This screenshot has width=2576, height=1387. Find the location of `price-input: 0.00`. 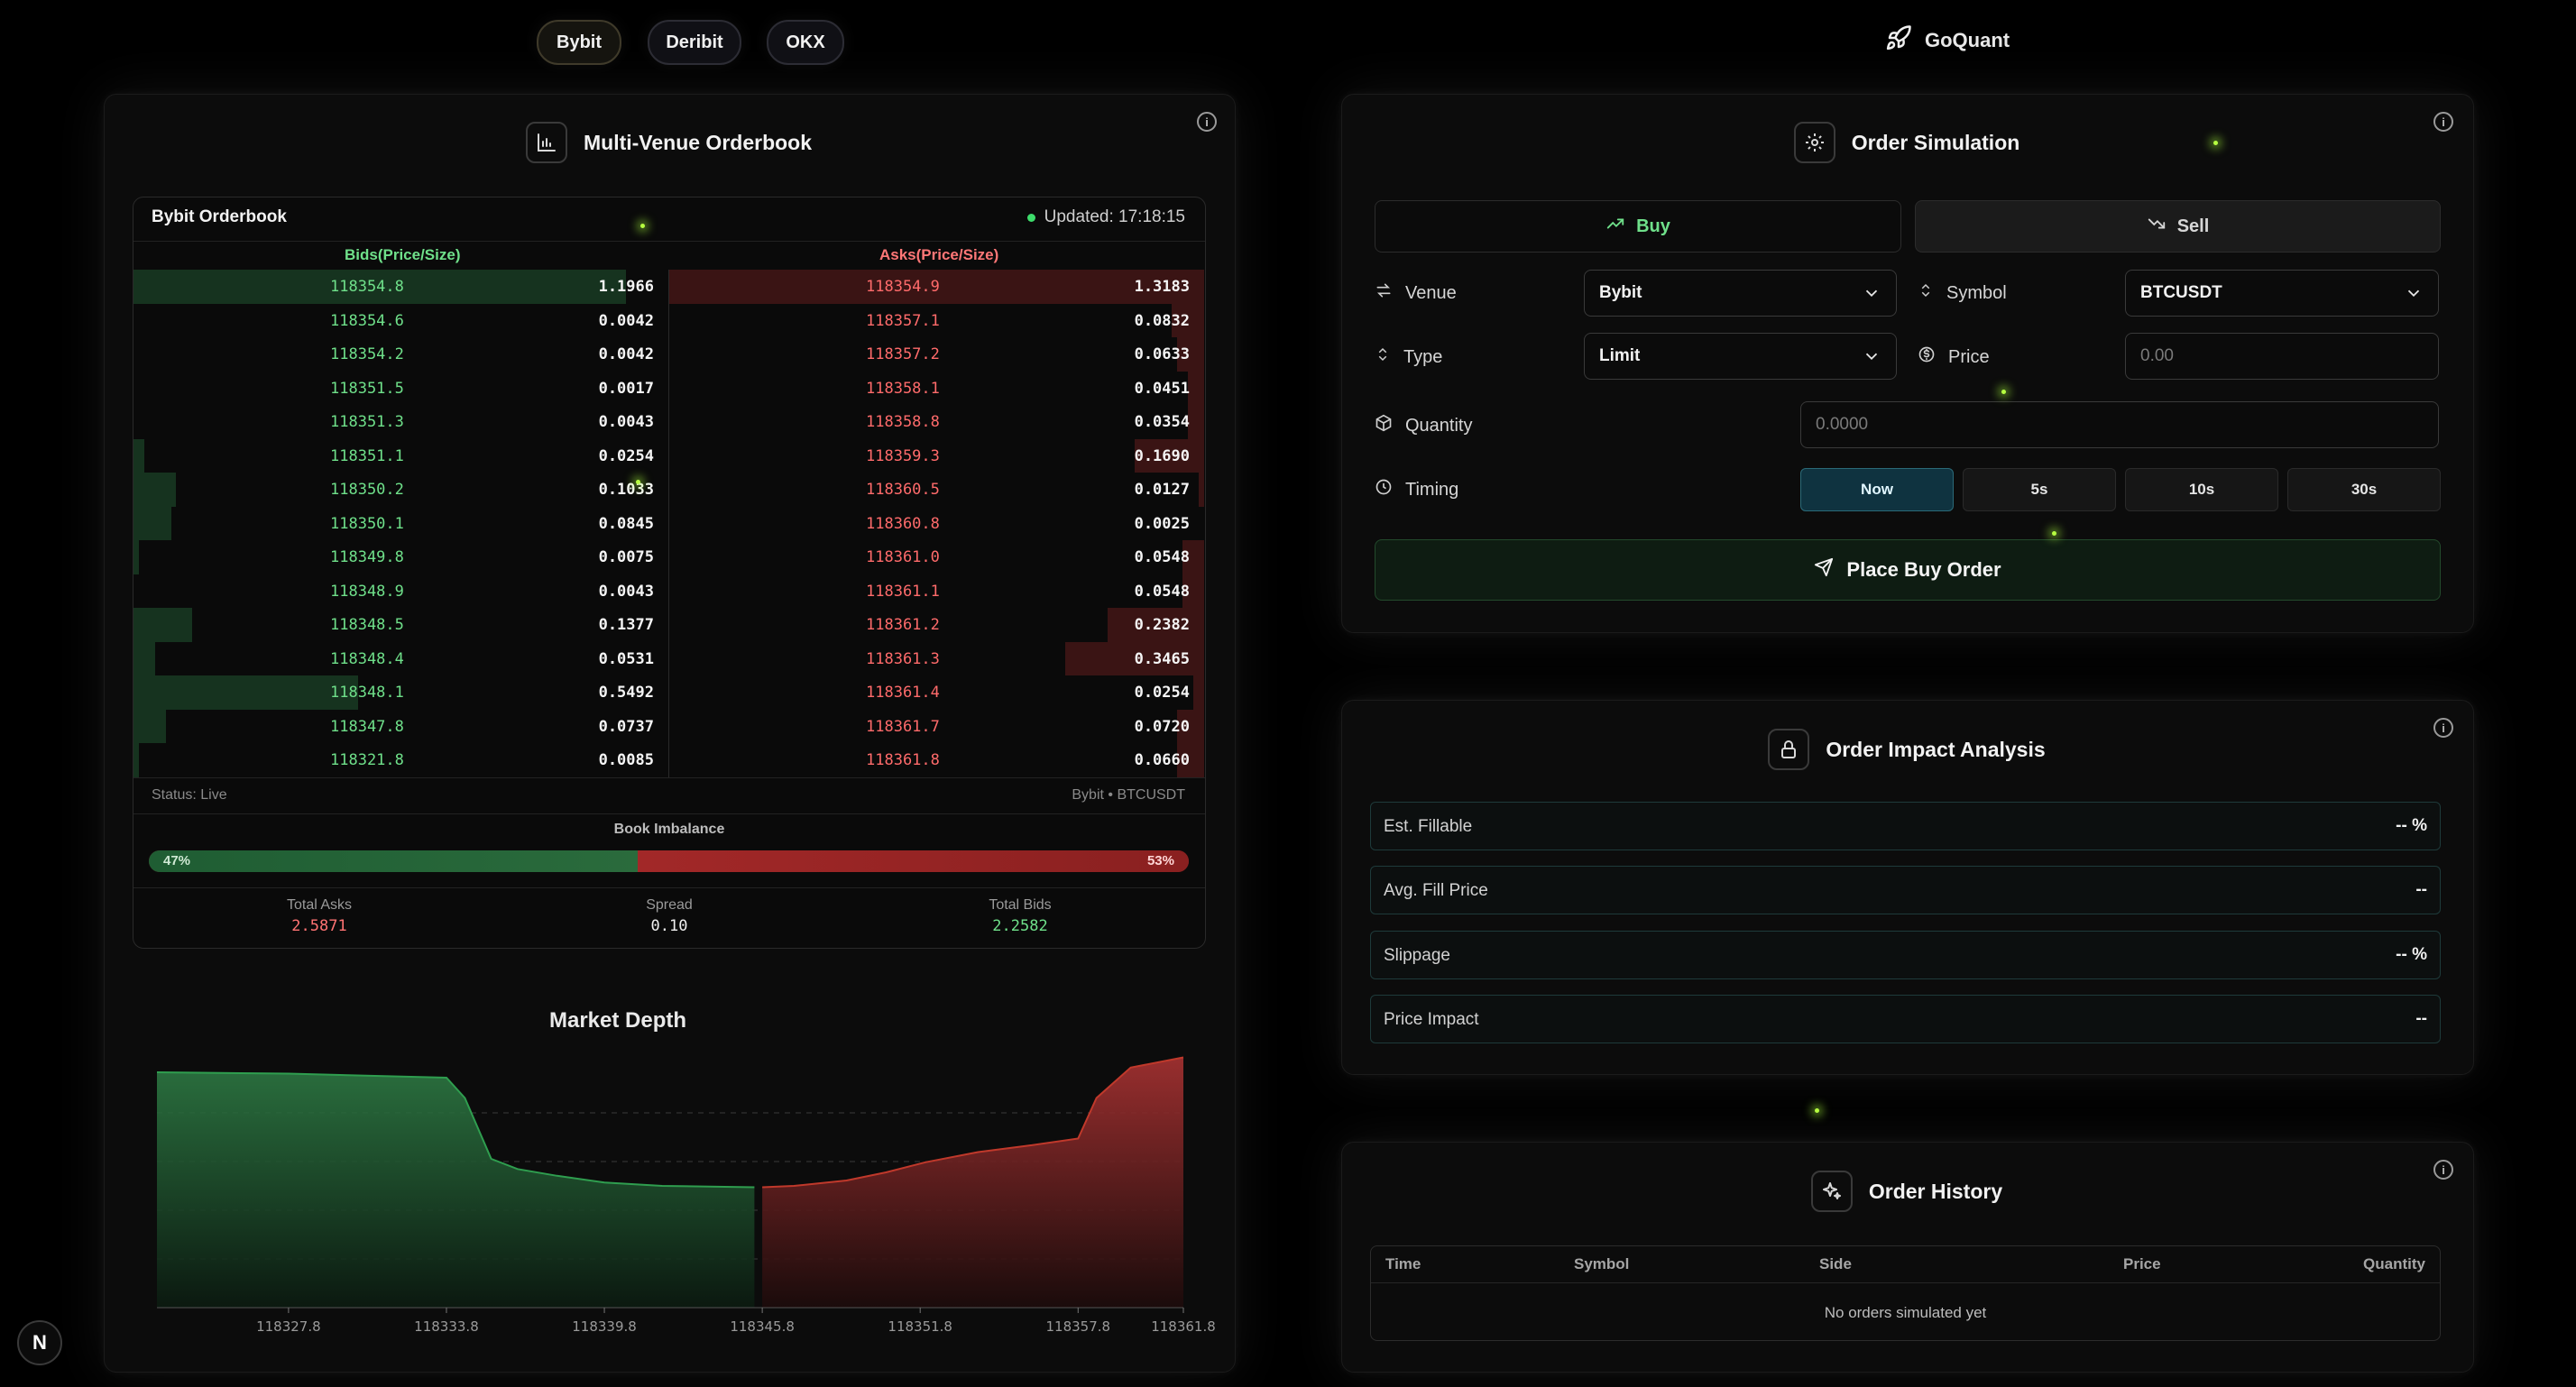

price-input: 0.00 is located at coordinates (2282, 356).